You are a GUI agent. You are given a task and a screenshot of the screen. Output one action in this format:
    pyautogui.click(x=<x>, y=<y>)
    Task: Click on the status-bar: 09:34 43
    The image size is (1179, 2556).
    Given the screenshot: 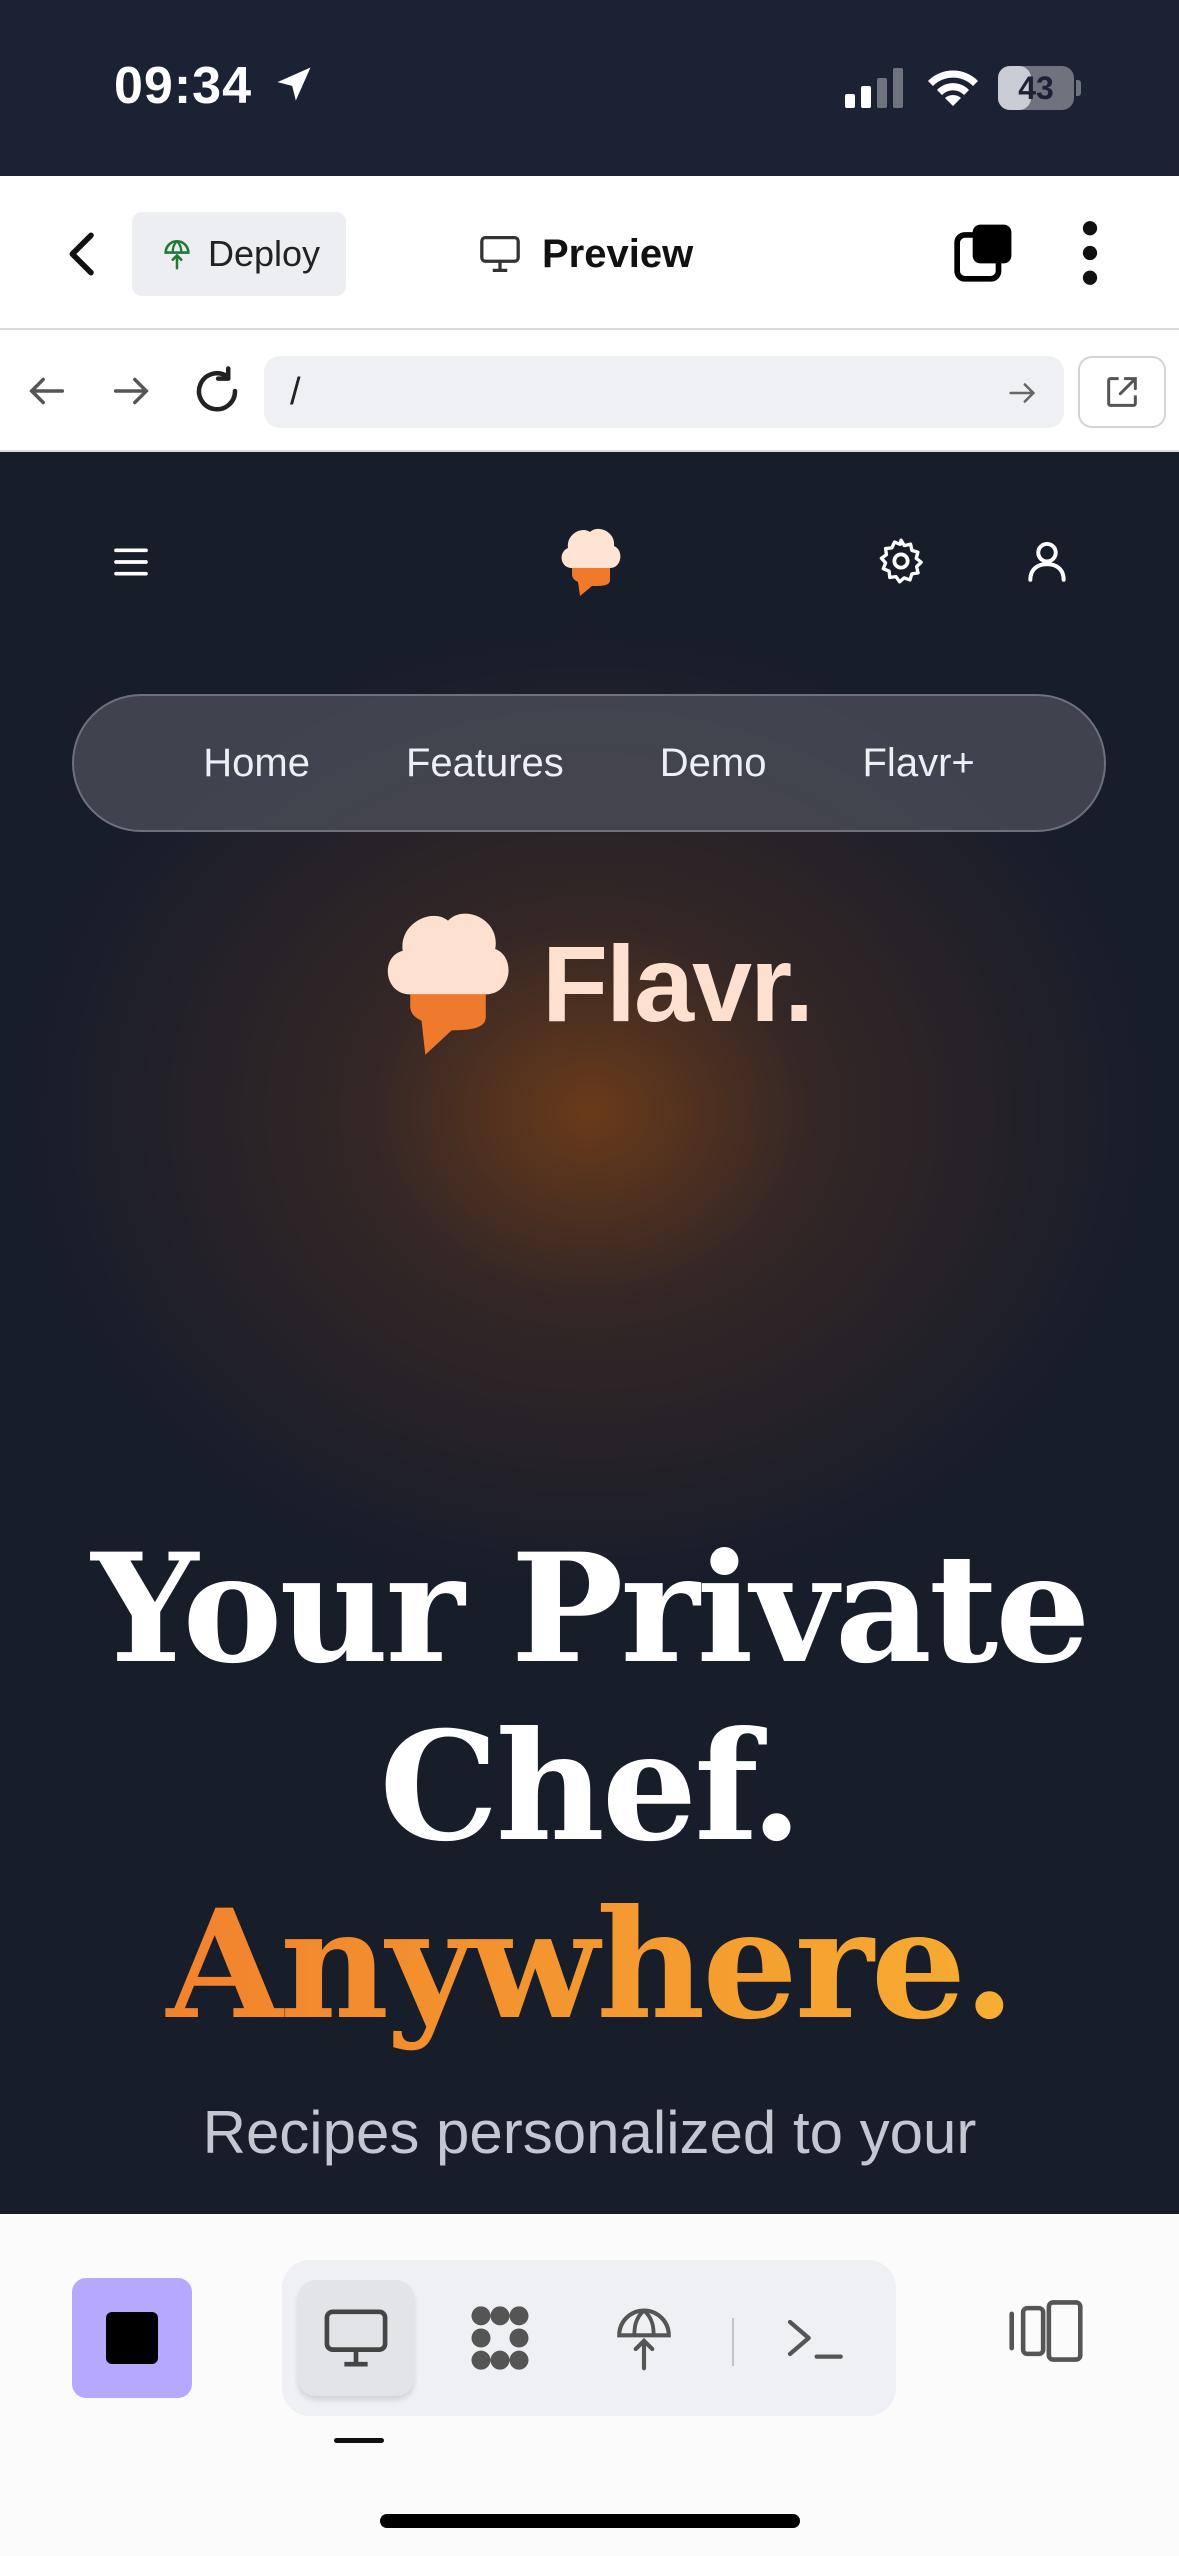 What is the action you would take?
    pyautogui.click(x=589, y=88)
    